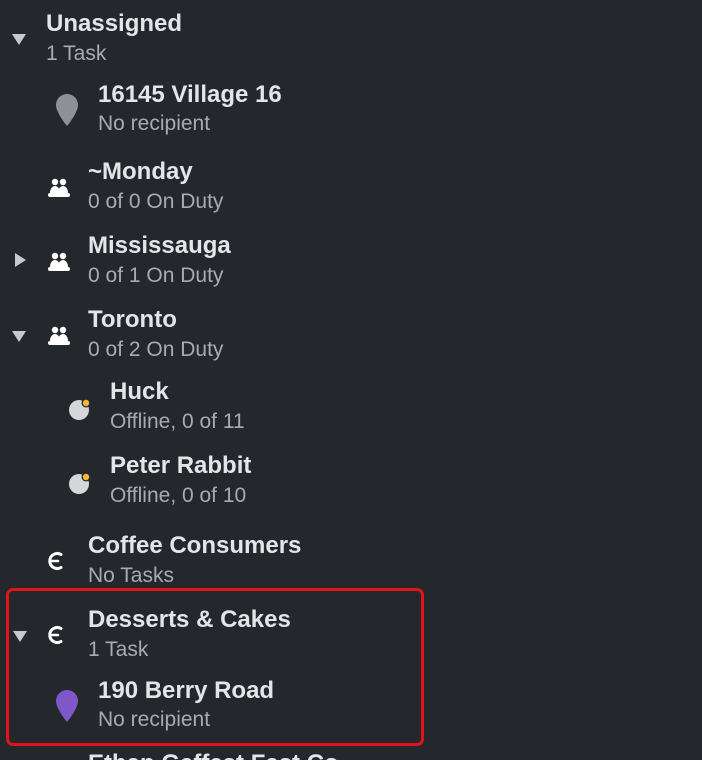 Image resolution: width=702 pixels, height=760 pixels. I want to click on group-title: Unassigned, so click(114, 23).